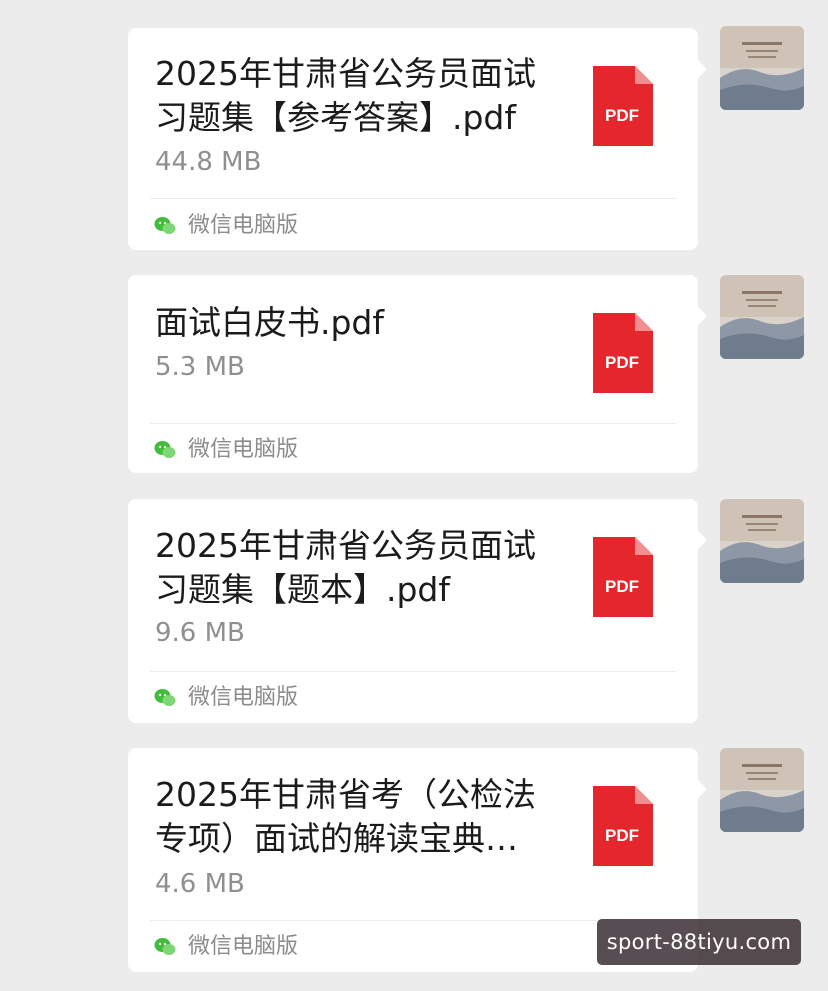 The image size is (828, 991). Describe the element at coordinates (417, 374) in the screenshot. I see `file-card: 面试白皮书.pdf 5.3 MB PDF 微信电脑版` at that location.